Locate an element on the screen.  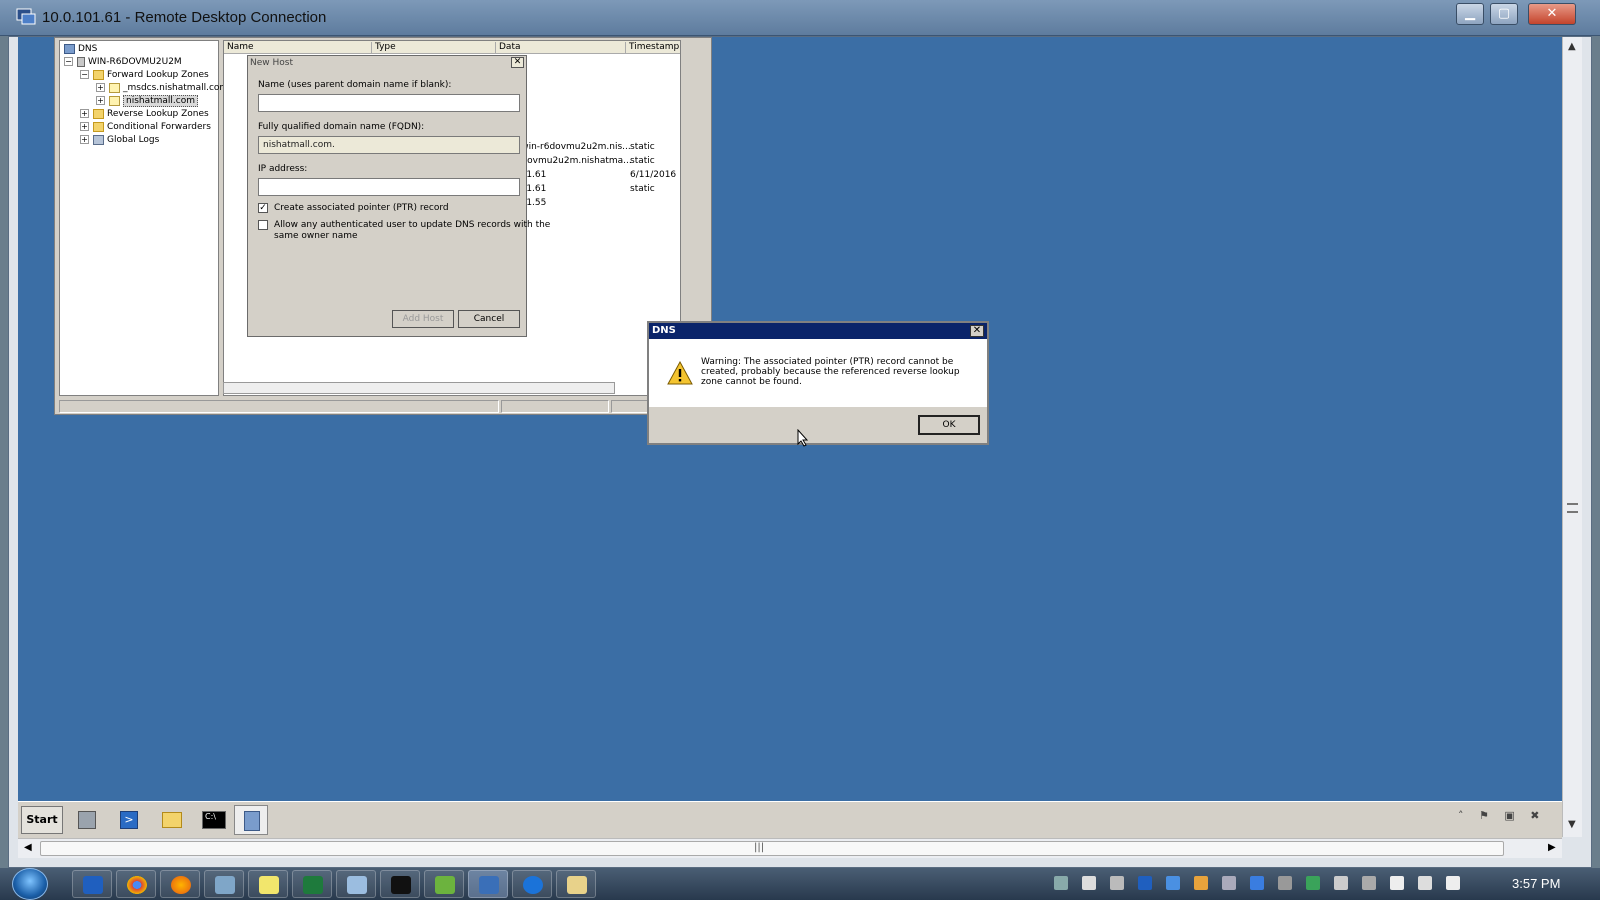
scrollbar-thumb is located at coordinates (772, 848).